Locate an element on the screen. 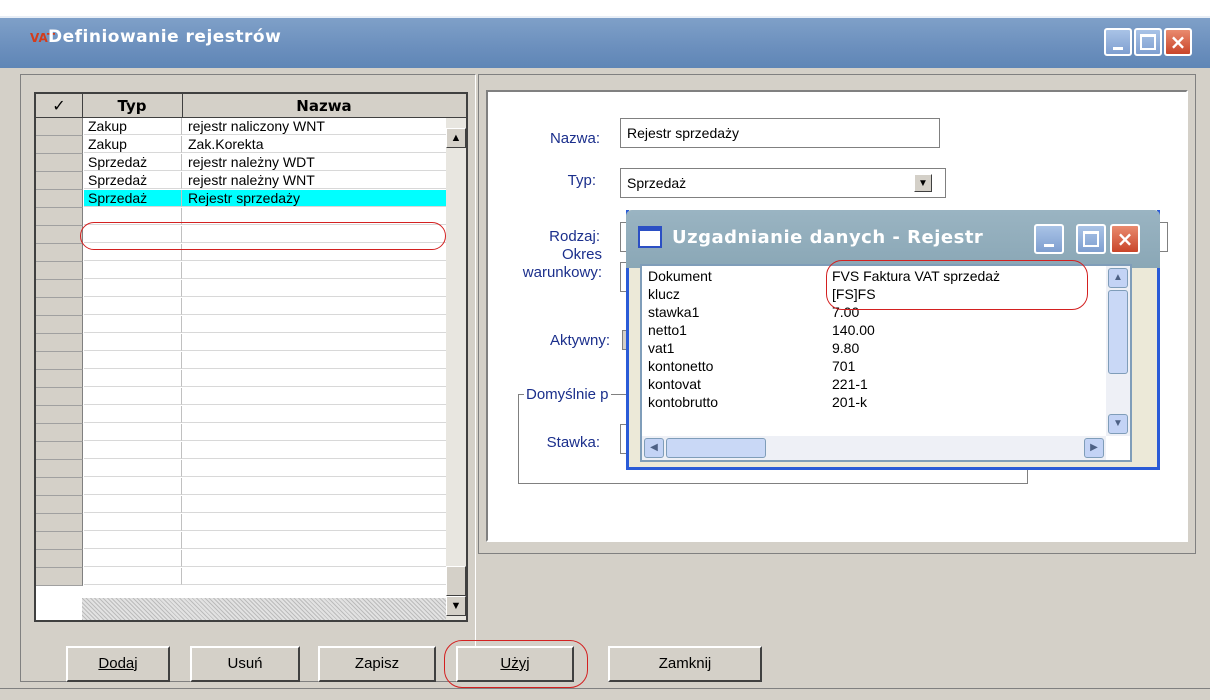 This screenshot has width=1210, height=700. okres-label: Okres warunkowy: is located at coordinates (549, 264).